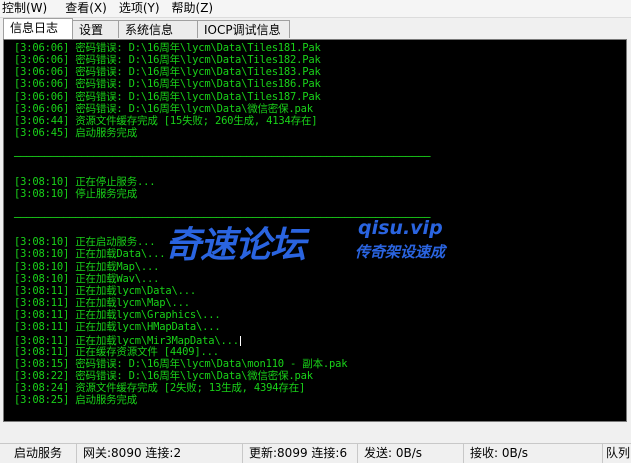 The height and width of the screenshot is (463, 631). Describe the element at coordinates (95, 29) in the screenshot. I see `tab-settings: 设置` at that location.